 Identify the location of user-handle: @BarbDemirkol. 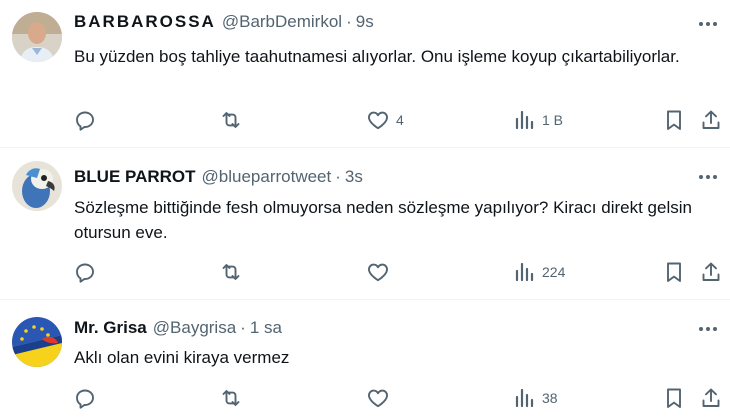
(282, 22).